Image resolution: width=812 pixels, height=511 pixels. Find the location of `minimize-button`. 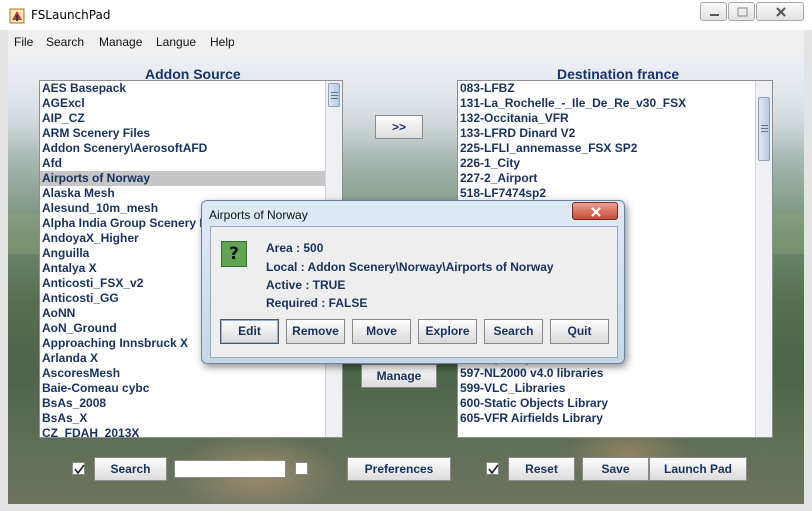

minimize-button is located at coordinates (713, 11).